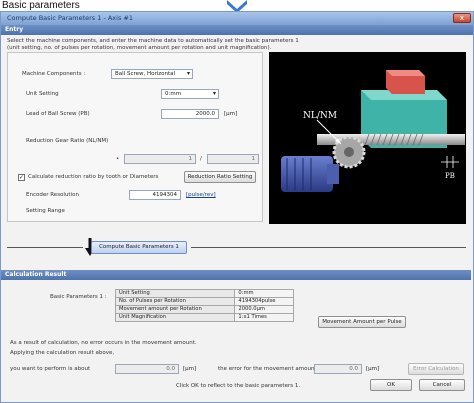 The height and width of the screenshot is (403, 474). Describe the element at coordinates (450, 176) in the screenshot. I see `pb-label: PB` at that location.